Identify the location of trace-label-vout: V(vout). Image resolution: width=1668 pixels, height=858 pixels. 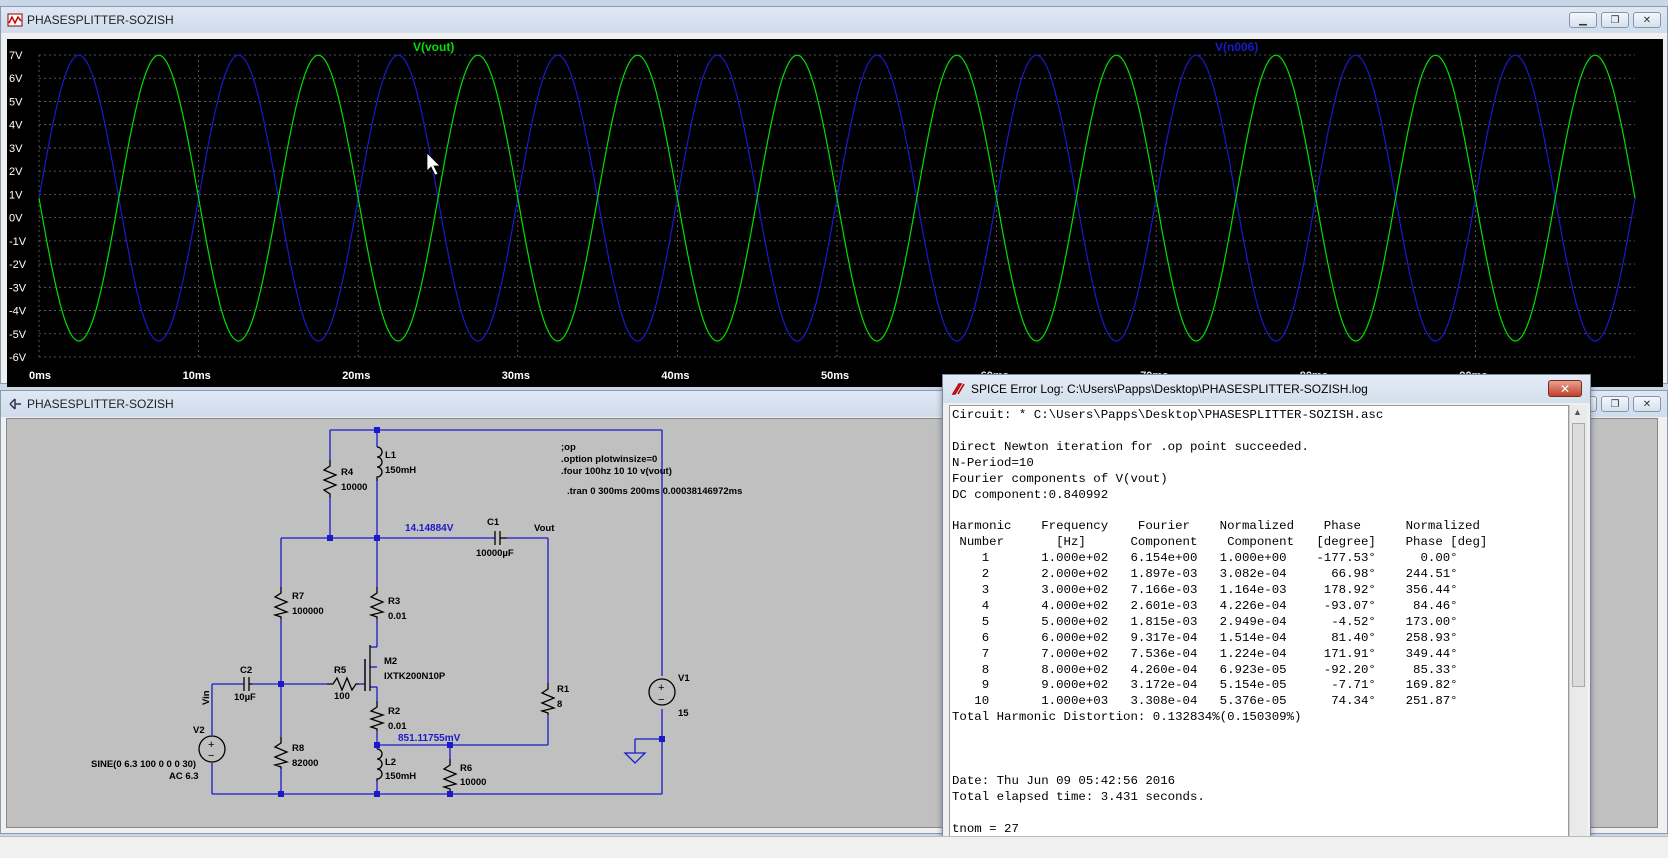
(433, 47).